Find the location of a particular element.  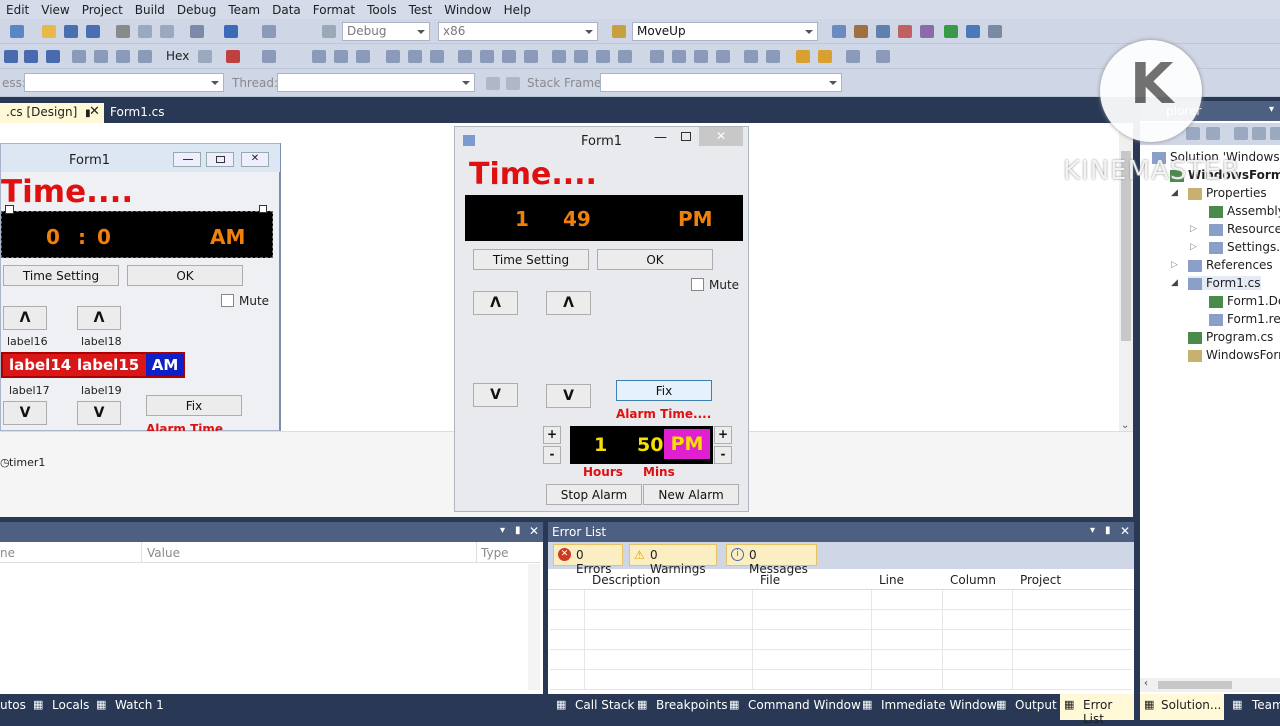

tab-breakpoints: Breakpoints is located at coordinates (691, 705).